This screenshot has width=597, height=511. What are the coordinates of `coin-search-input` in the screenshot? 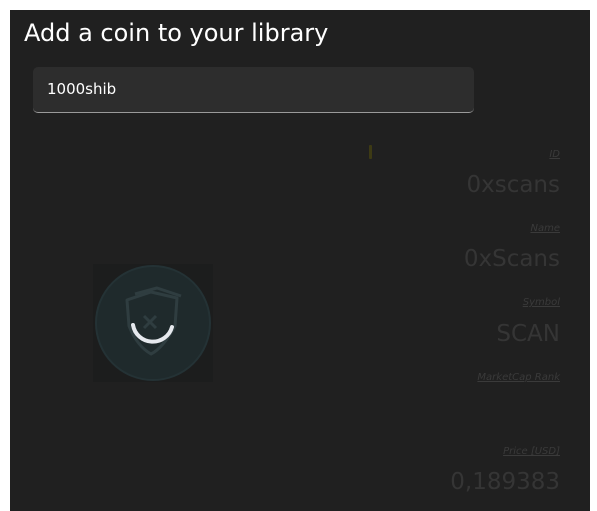 It's located at (257, 89).